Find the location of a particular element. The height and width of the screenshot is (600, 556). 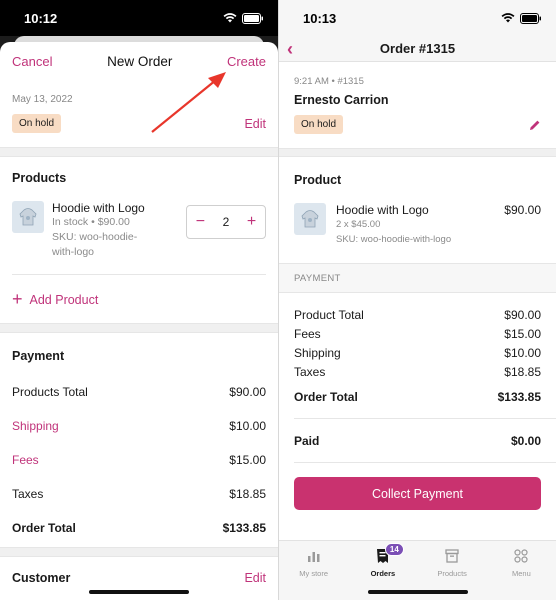

page-title: Order #1315 is located at coordinates (417, 48).